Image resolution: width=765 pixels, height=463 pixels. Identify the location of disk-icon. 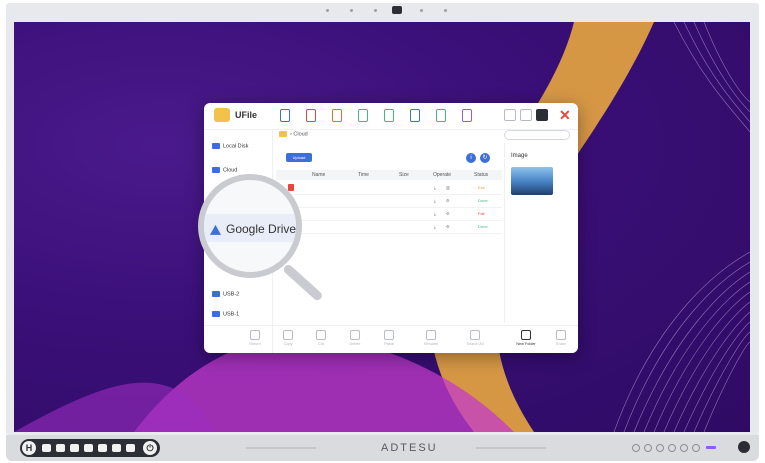
(216, 146).